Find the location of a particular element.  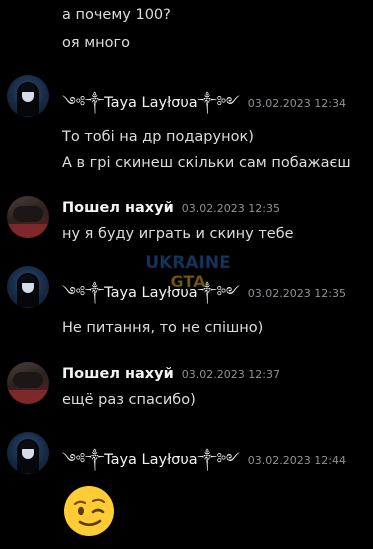

message-header: Пошел нахуй 03.02.2023 12:37 is located at coordinates (215, 377).